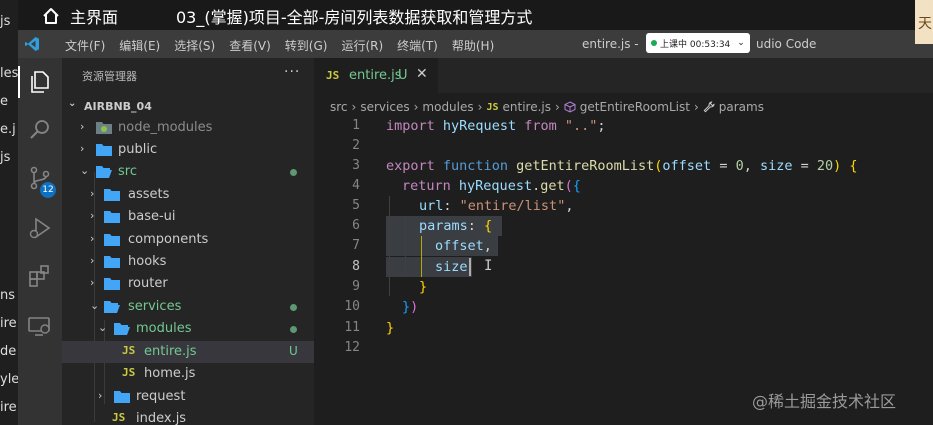  Describe the element at coordinates (94, 16) in the screenshot. I see `home-label: 主界面` at that location.